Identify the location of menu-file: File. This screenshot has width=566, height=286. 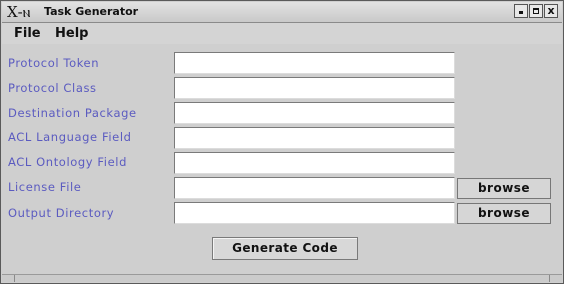
(27, 33).